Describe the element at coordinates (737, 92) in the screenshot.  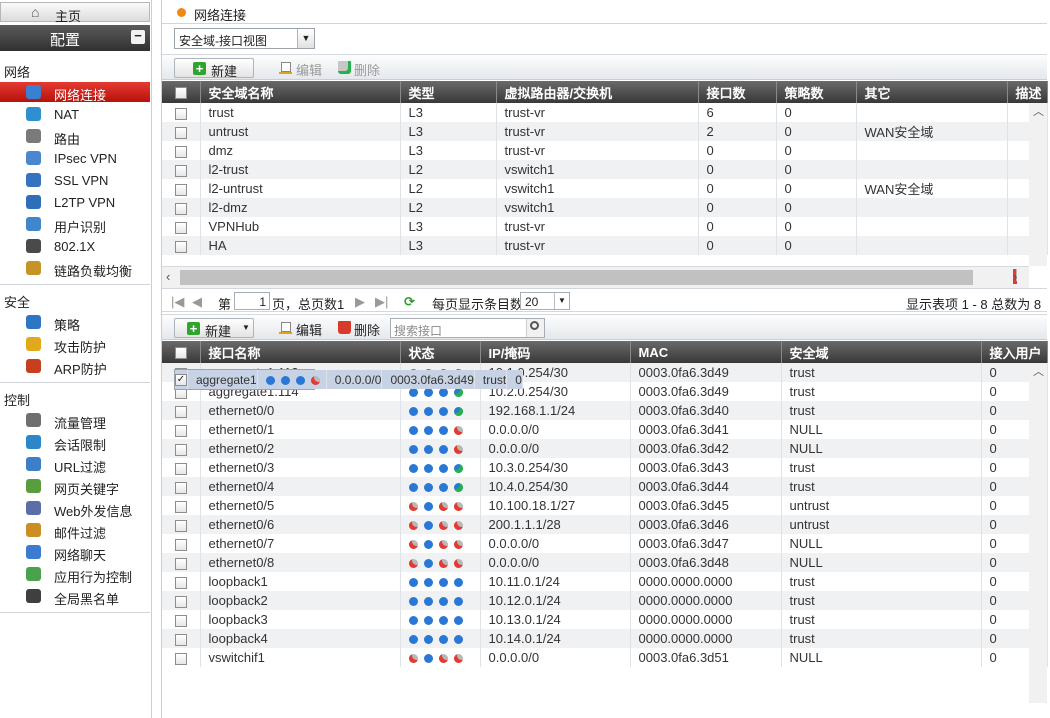
I see `column-header: 接口数` at that location.